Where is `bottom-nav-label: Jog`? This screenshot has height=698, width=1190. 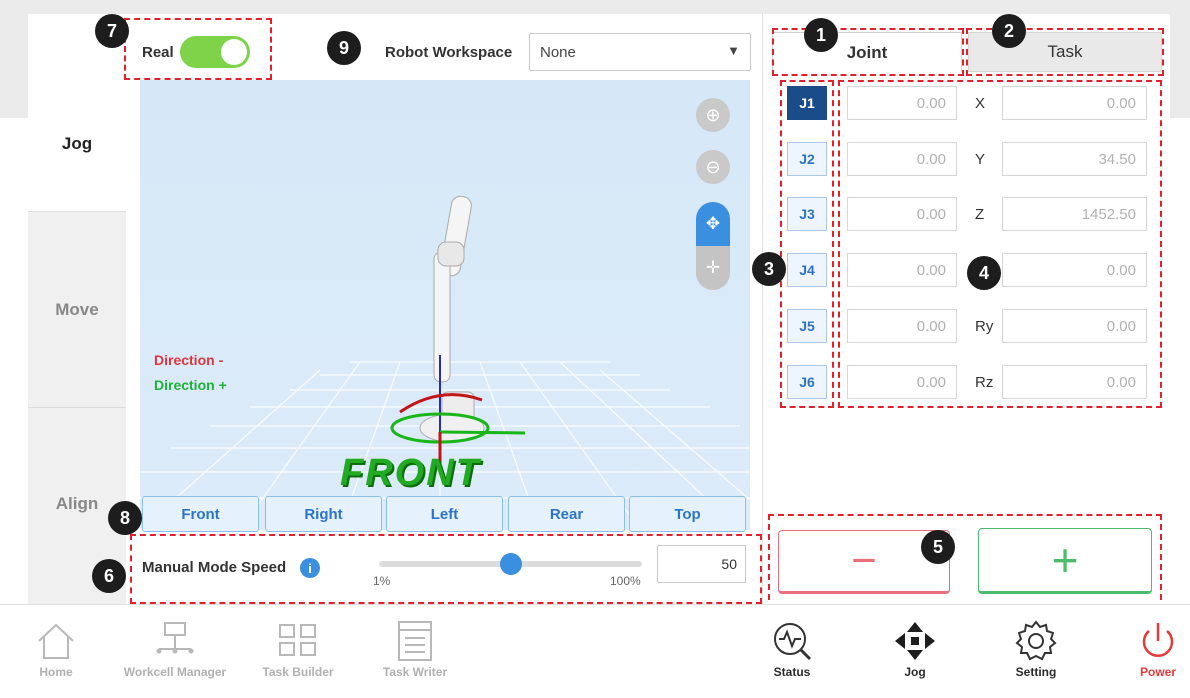 bottom-nav-label: Jog is located at coordinates (915, 672).